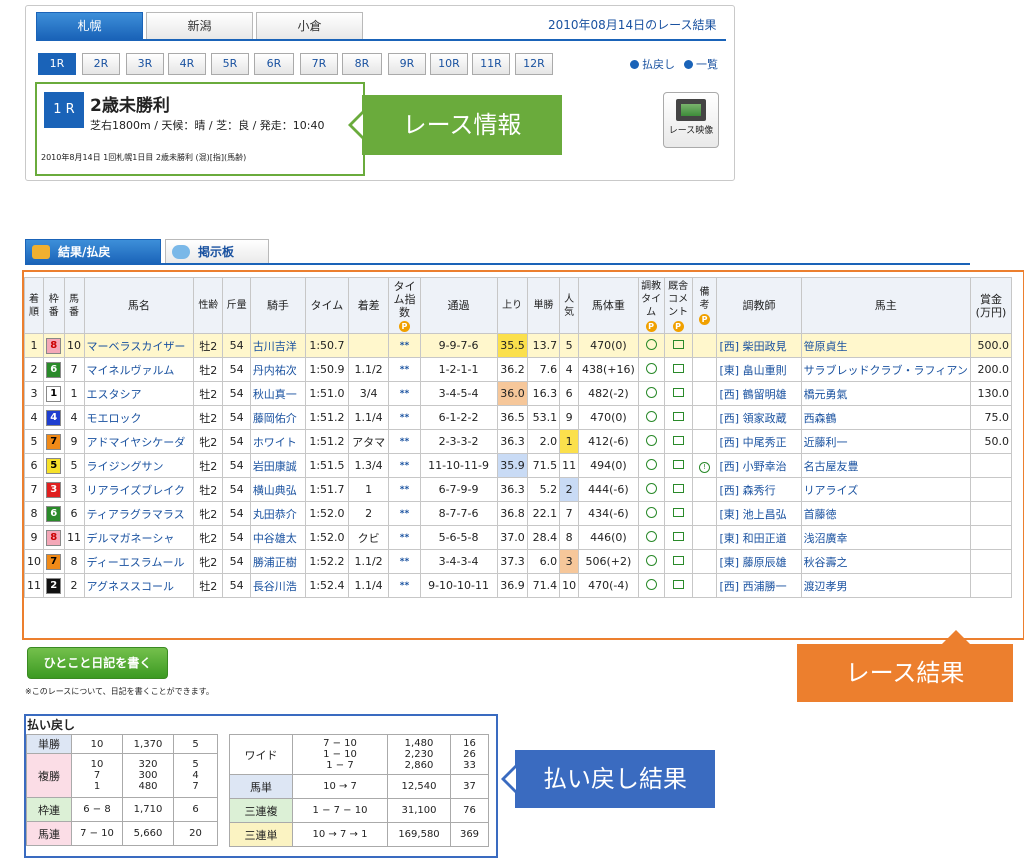  What do you see at coordinates (131, 370) in the screenshot?
I see `link-name: マイネルヴァルム` at bounding box center [131, 370].